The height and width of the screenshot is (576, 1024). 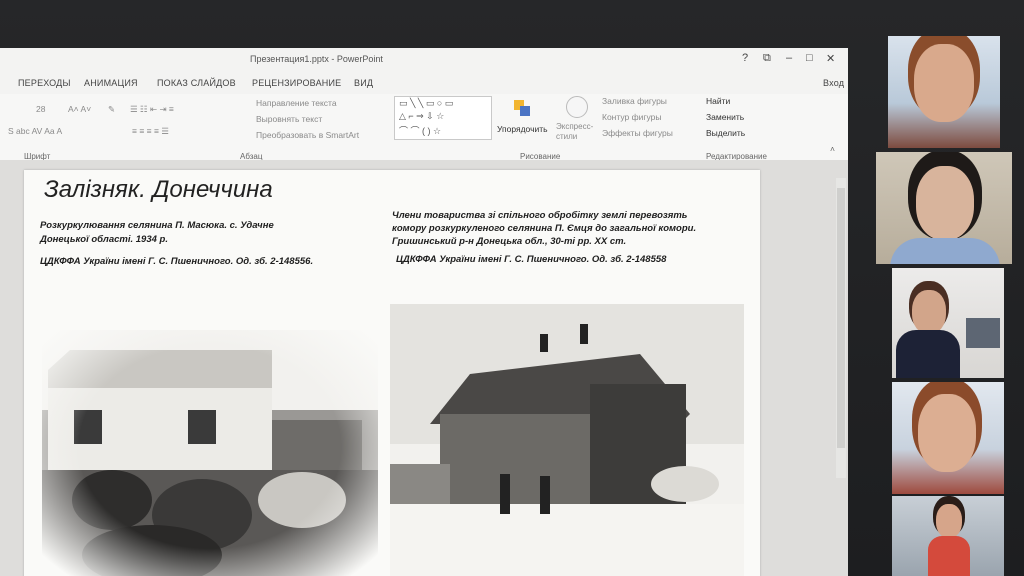 What do you see at coordinates (40, 109) in the screenshot?
I see `font-size-box: 28` at bounding box center [40, 109].